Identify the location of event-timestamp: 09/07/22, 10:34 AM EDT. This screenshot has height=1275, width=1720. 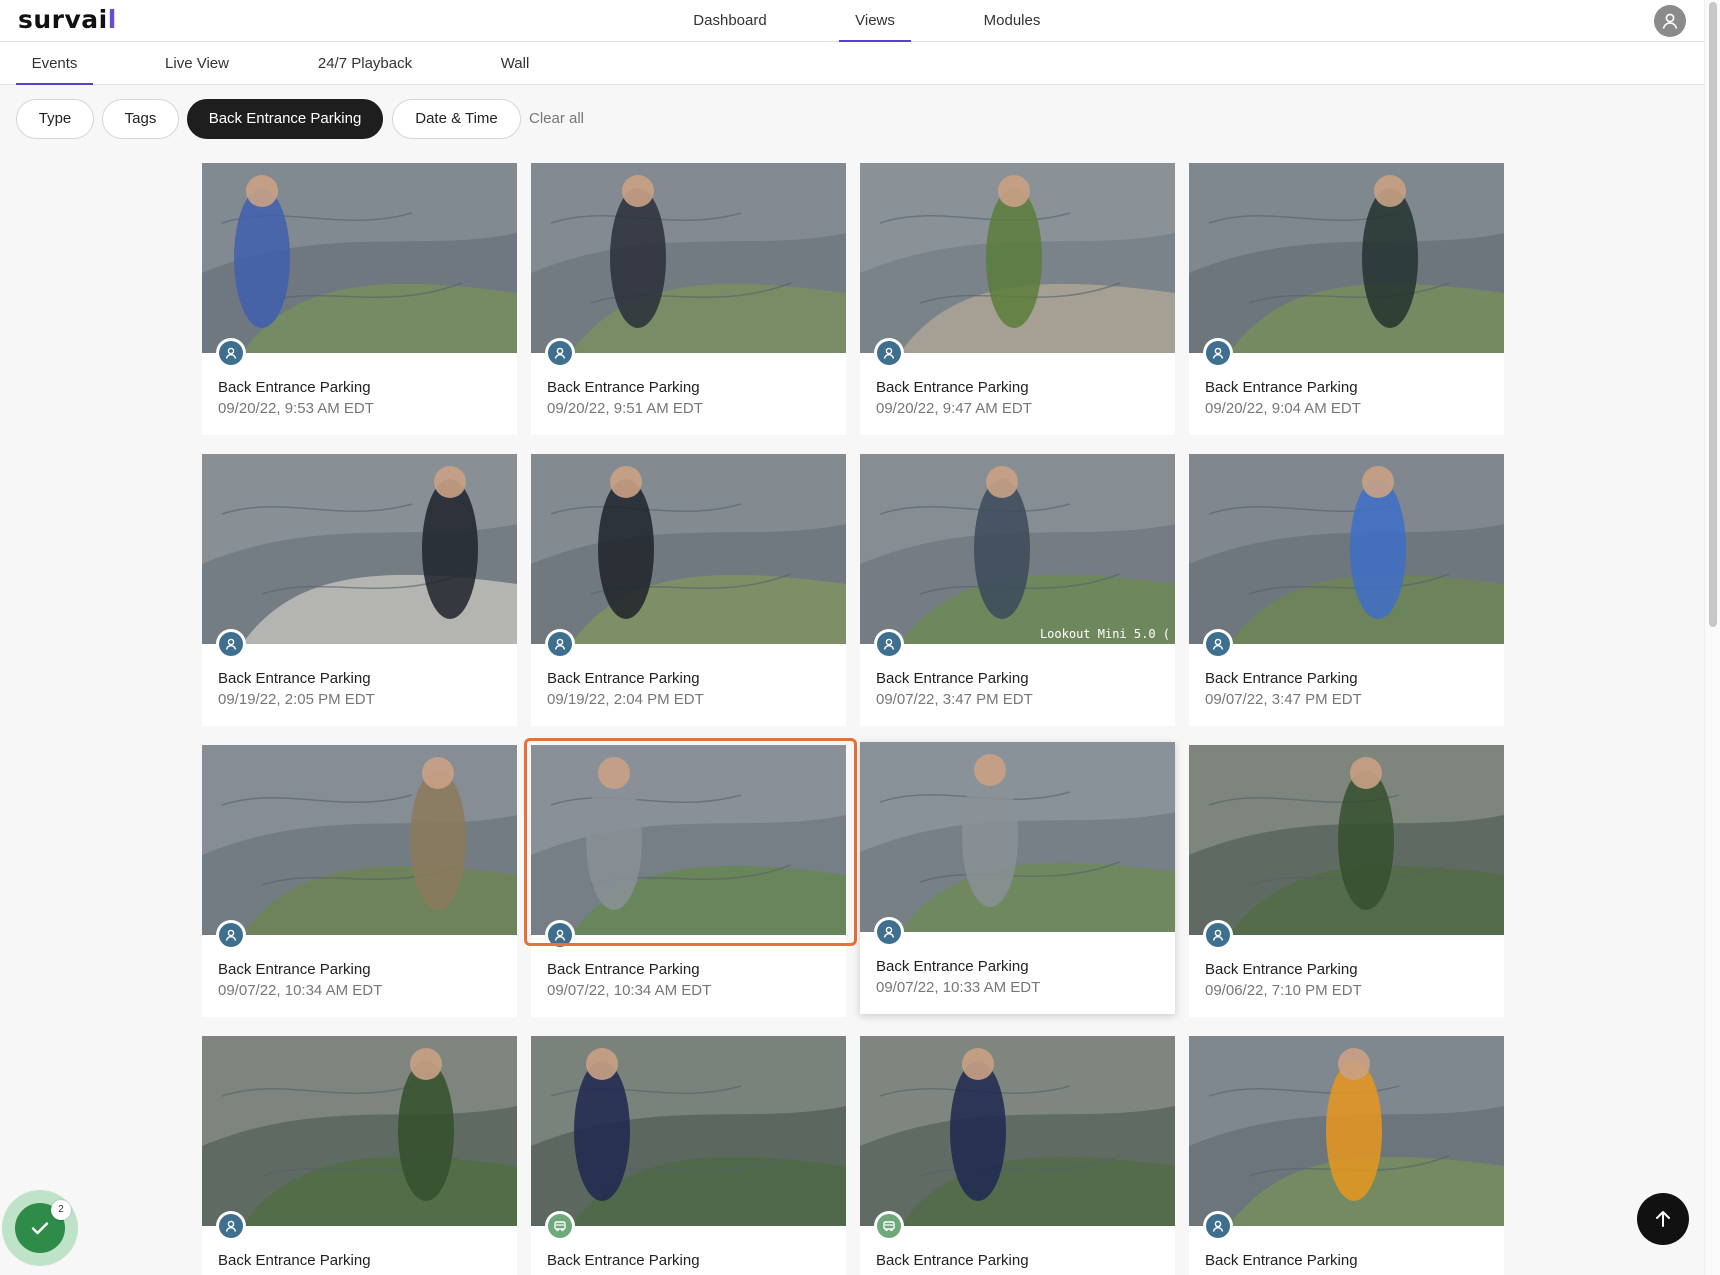
(629, 990).